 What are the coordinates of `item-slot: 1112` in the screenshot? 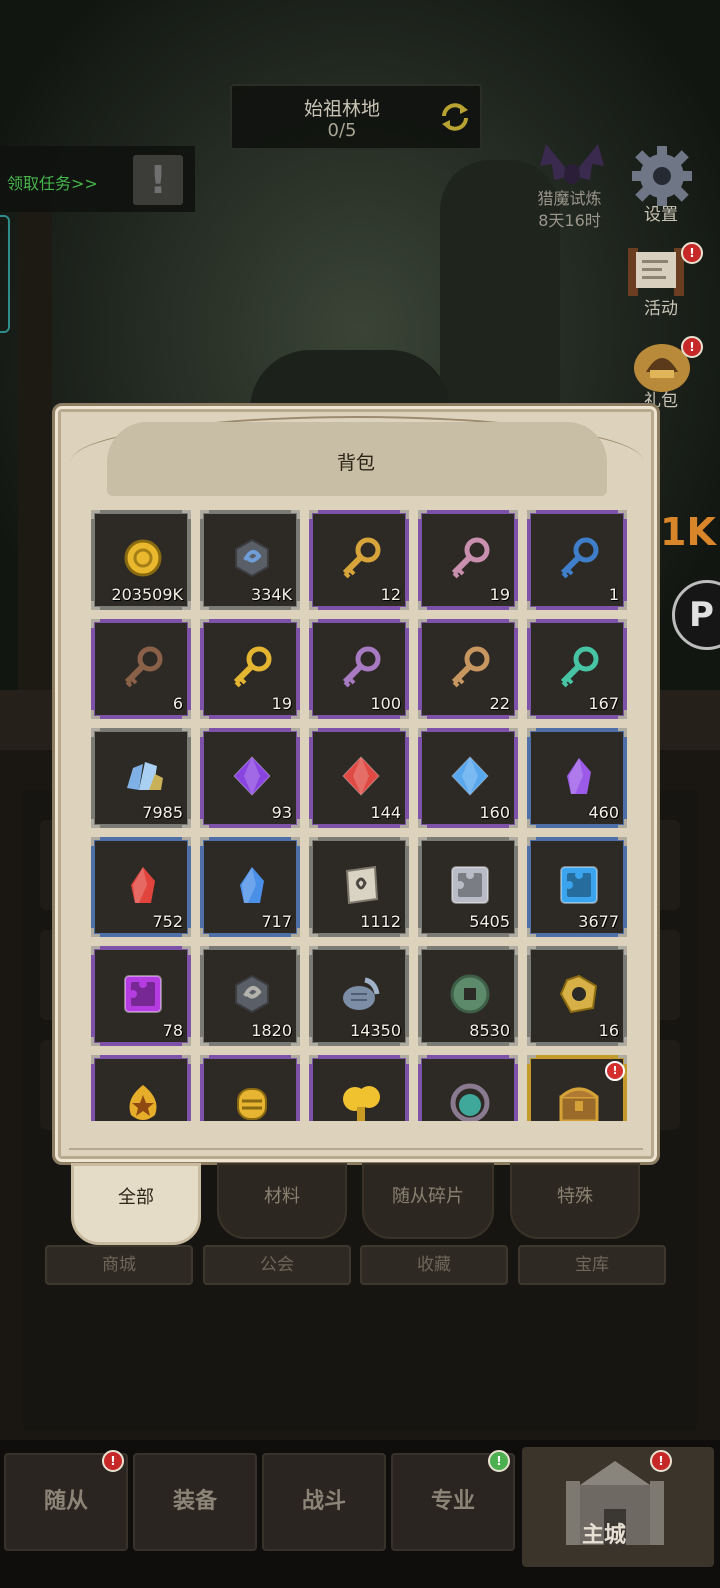 It's located at (359, 887).